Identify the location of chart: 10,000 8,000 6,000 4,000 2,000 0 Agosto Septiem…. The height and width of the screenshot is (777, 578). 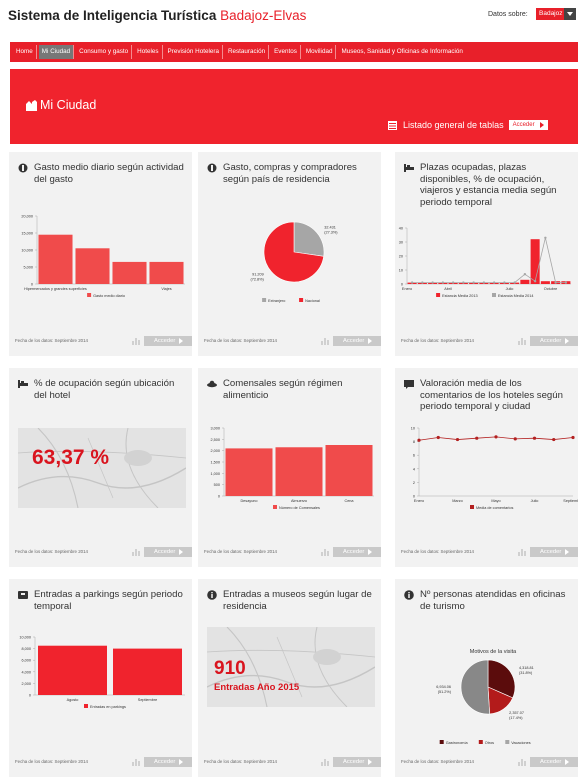
(102, 672).